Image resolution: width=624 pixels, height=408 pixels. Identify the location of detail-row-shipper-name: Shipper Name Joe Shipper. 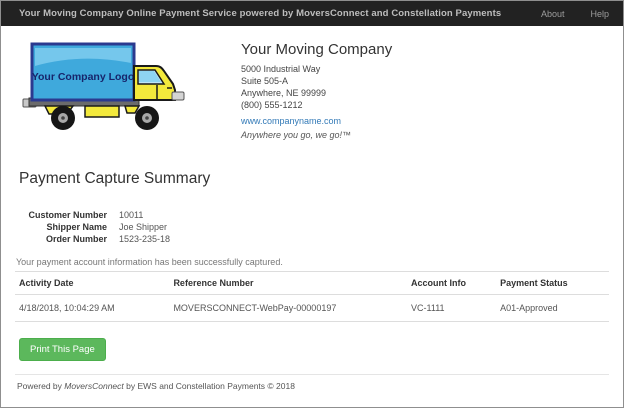
(312, 227).